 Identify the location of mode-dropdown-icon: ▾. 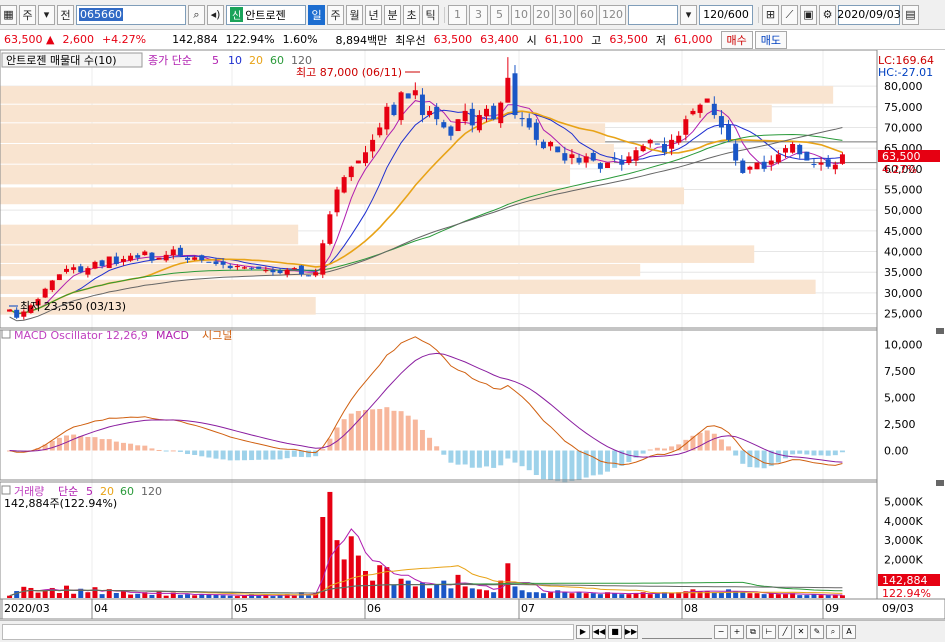
(46, 14).